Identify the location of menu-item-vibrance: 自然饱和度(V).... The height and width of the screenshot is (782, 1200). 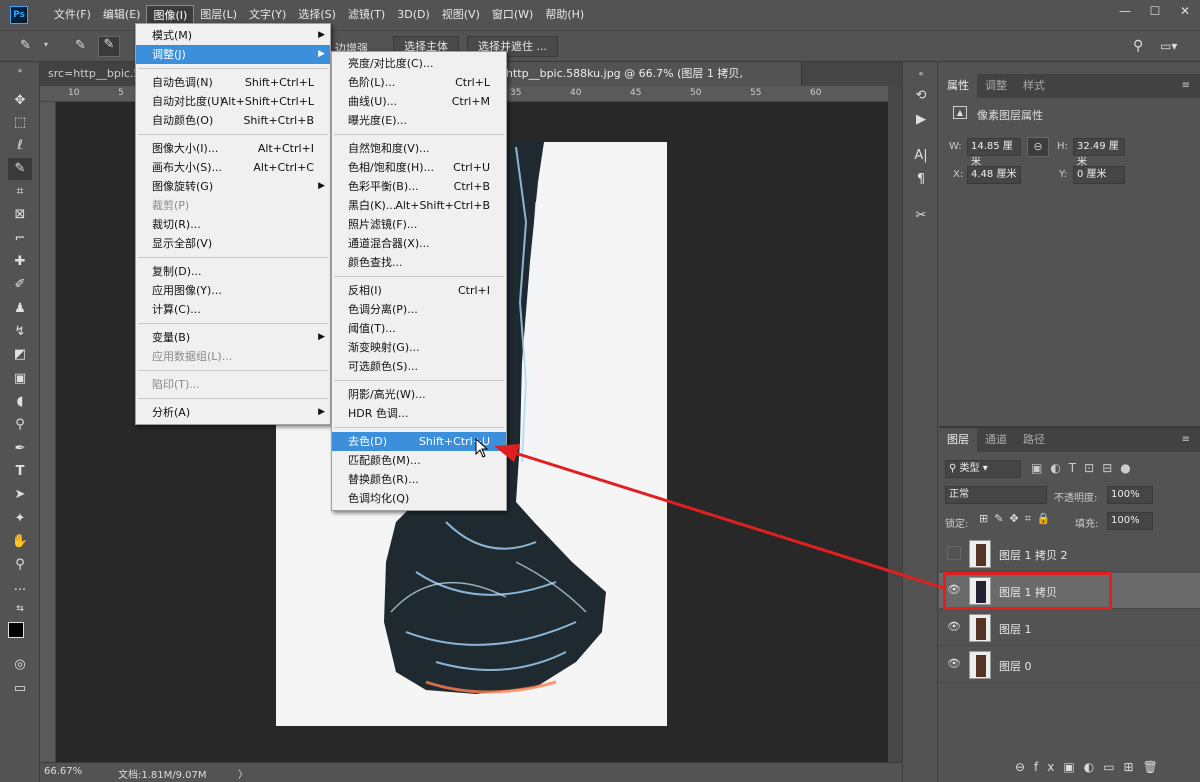
(419, 148).